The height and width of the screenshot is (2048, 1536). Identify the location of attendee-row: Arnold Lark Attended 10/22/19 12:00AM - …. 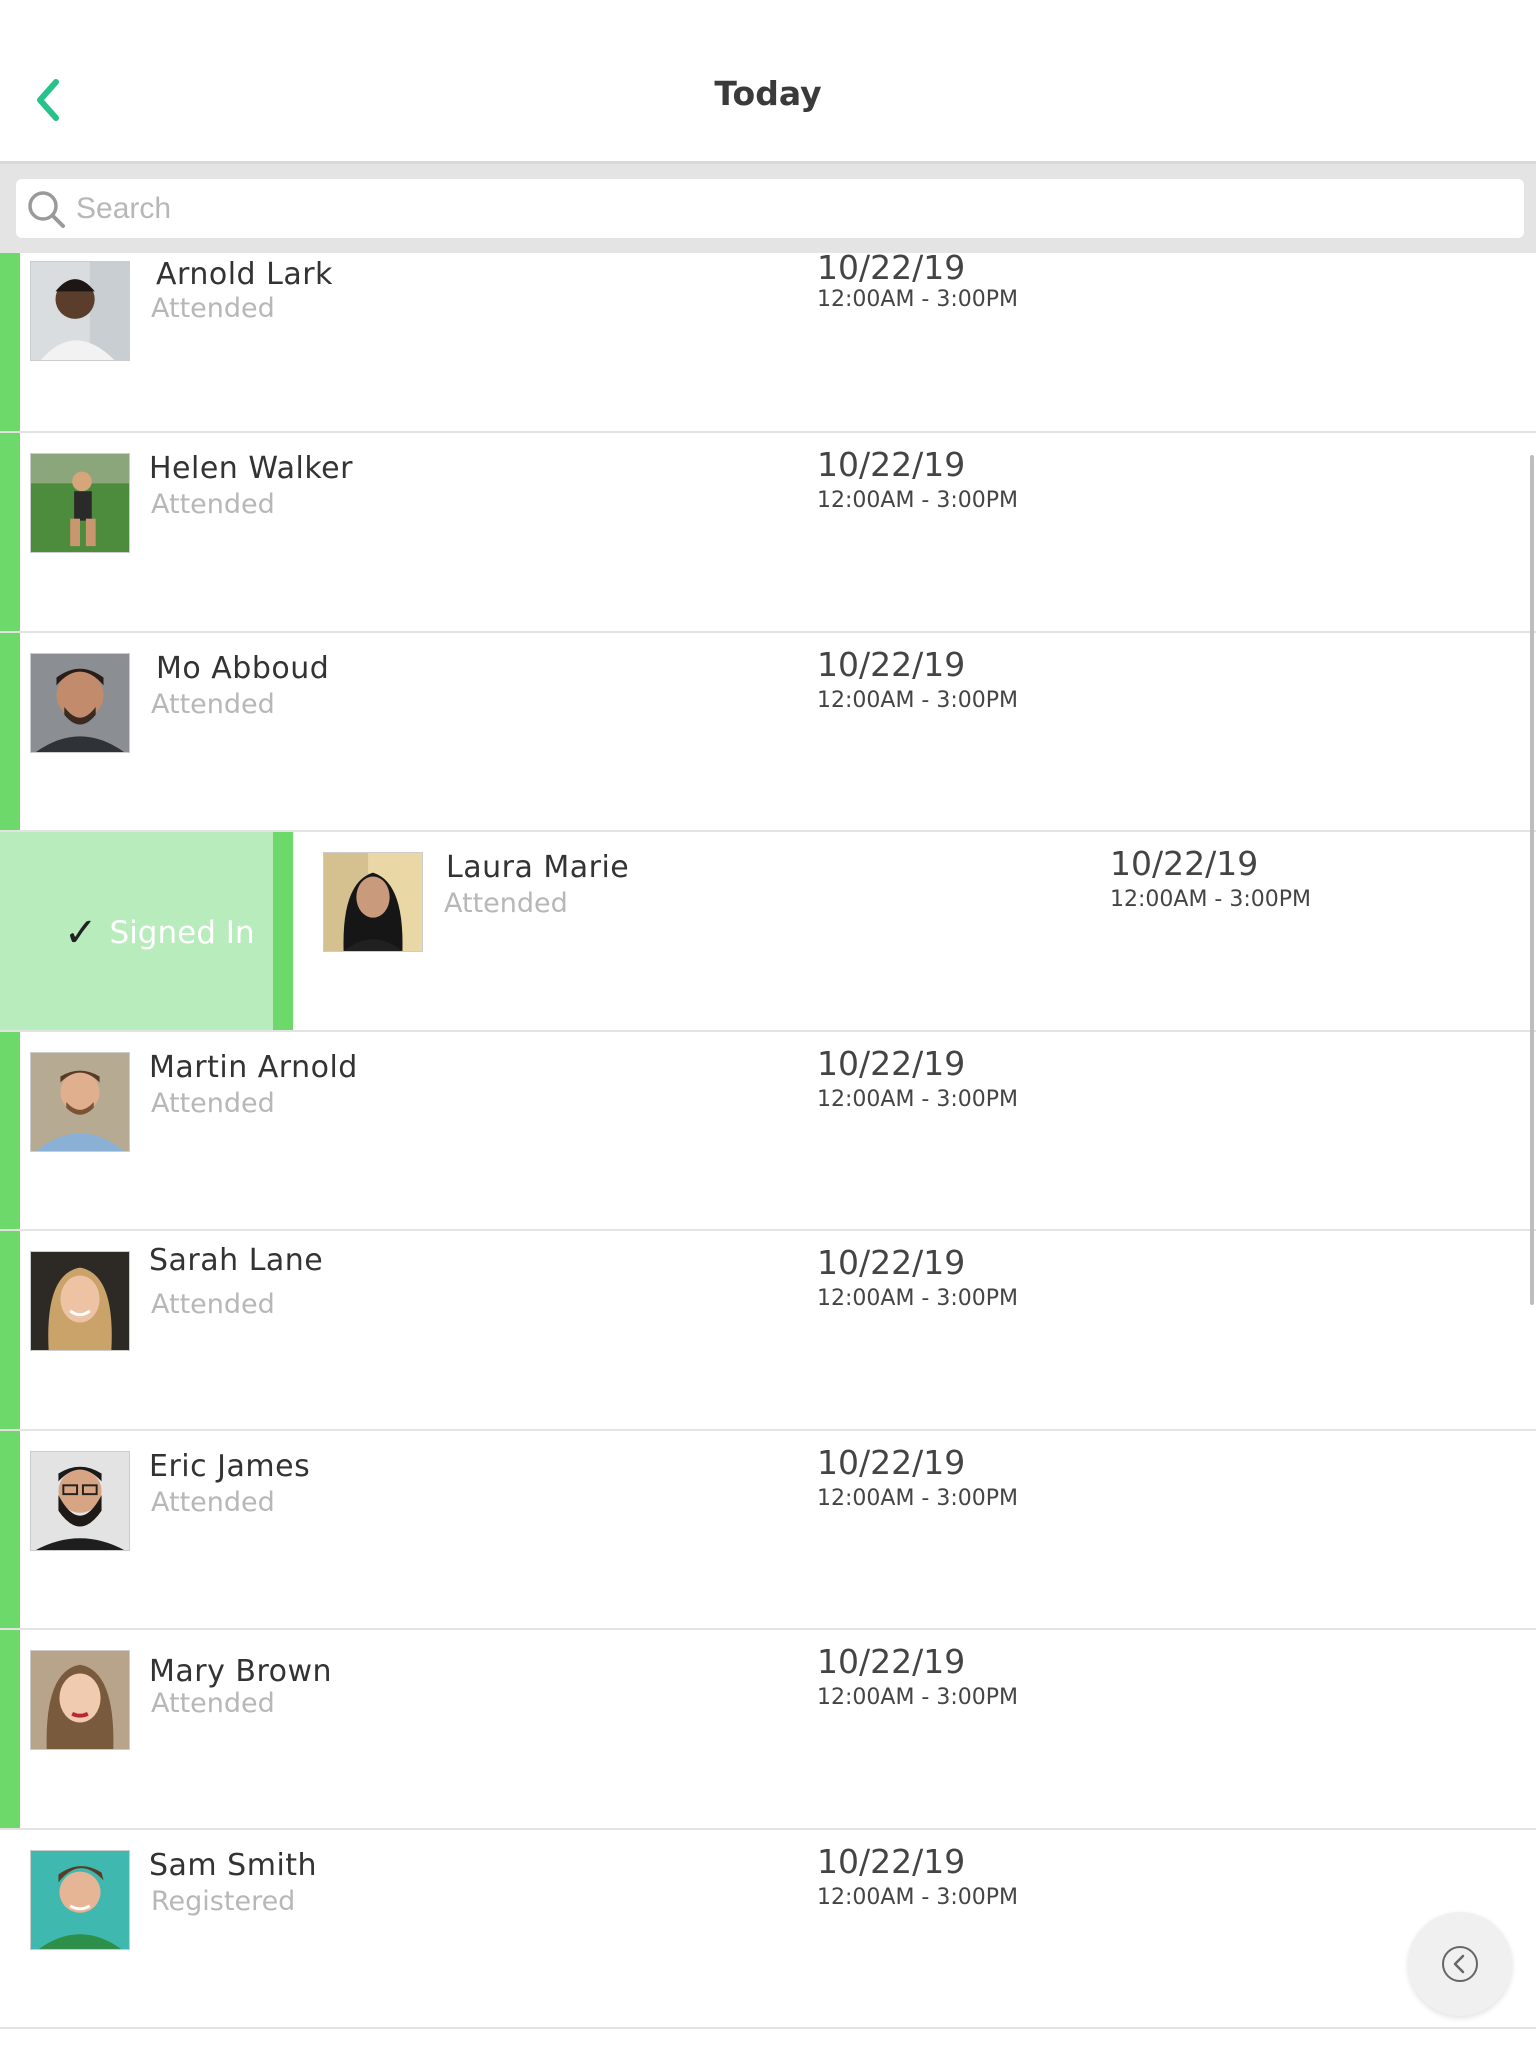
(768, 343).